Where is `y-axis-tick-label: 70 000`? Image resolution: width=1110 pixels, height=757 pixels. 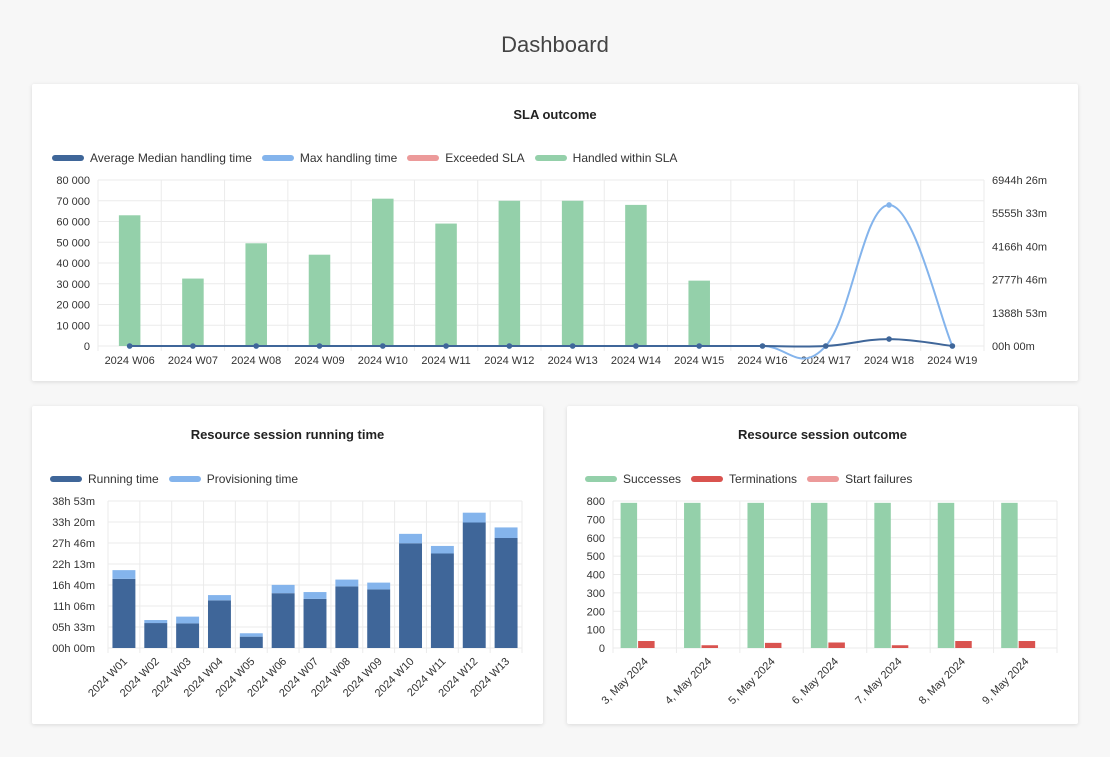 y-axis-tick-label: 70 000 is located at coordinates (73, 202).